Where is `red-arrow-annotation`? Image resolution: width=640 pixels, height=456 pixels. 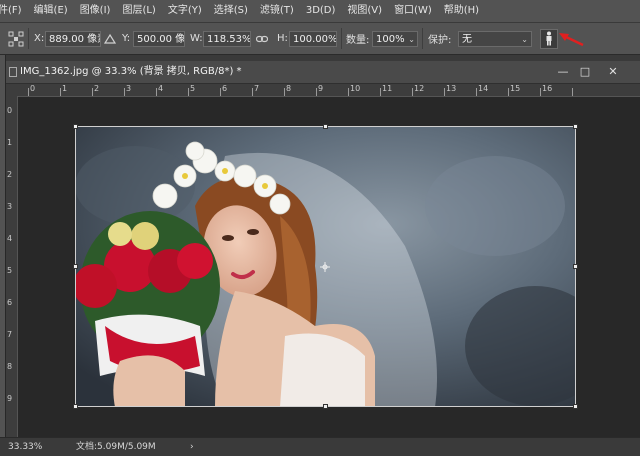 red-arrow-annotation is located at coordinates (571, 38).